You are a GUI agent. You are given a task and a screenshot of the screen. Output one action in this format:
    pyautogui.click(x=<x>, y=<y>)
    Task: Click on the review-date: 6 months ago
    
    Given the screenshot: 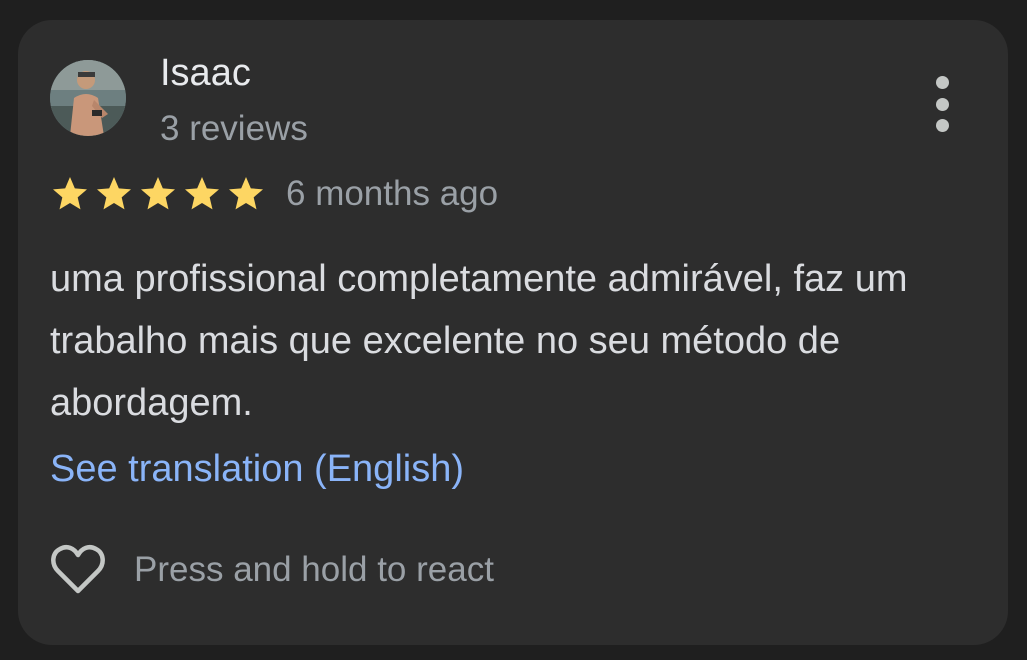 What is the action you would take?
    pyautogui.click(x=392, y=193)
    